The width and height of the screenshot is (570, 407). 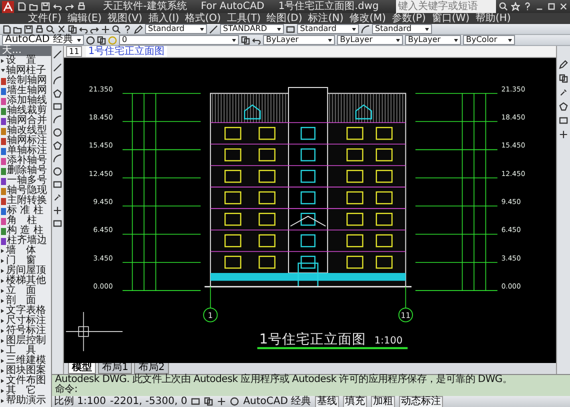 What do you see at coordinates (290, 29) in the screenshot?
I see `table-style-icon` at bounding box center [290, 29].